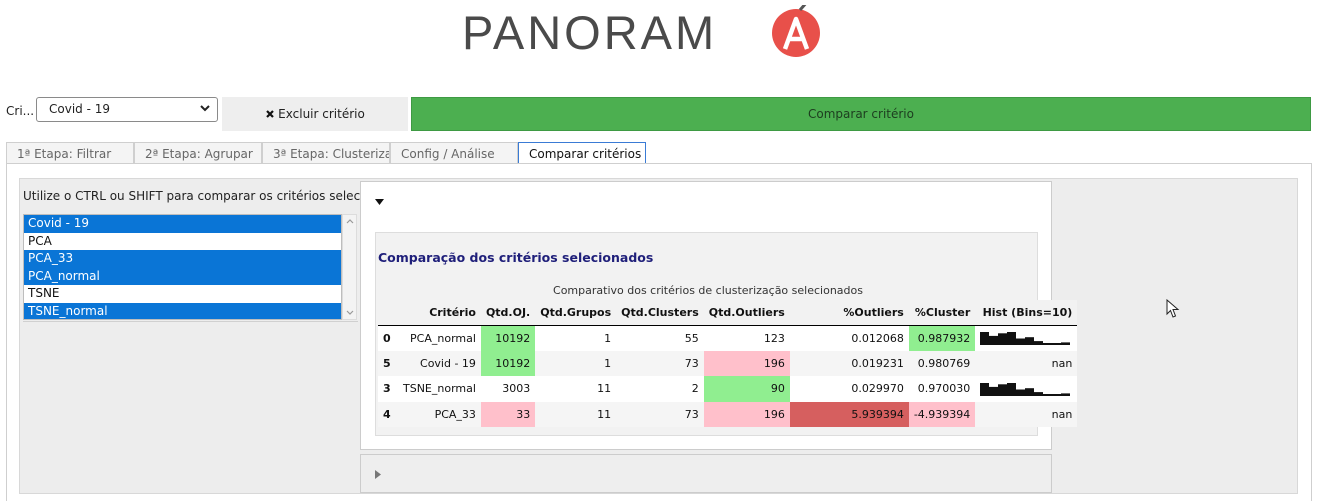  What do you see at coordinates (1173, 308) in the screenshot?
I see `mouse-cursor-icon` at bounding box center [1173, 308].